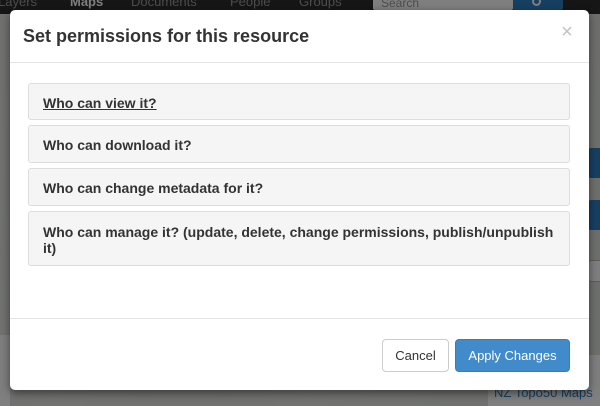  I want to click on panel-change-metadata-permission: Who can change metadata for it?, so click(299, 187).